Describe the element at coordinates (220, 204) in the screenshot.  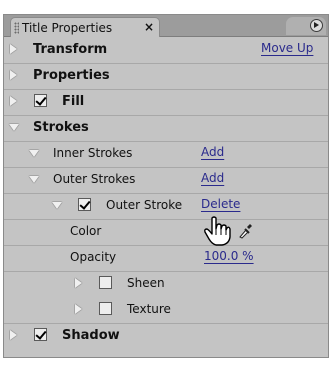
I see `delete-link: Delete` at that location.